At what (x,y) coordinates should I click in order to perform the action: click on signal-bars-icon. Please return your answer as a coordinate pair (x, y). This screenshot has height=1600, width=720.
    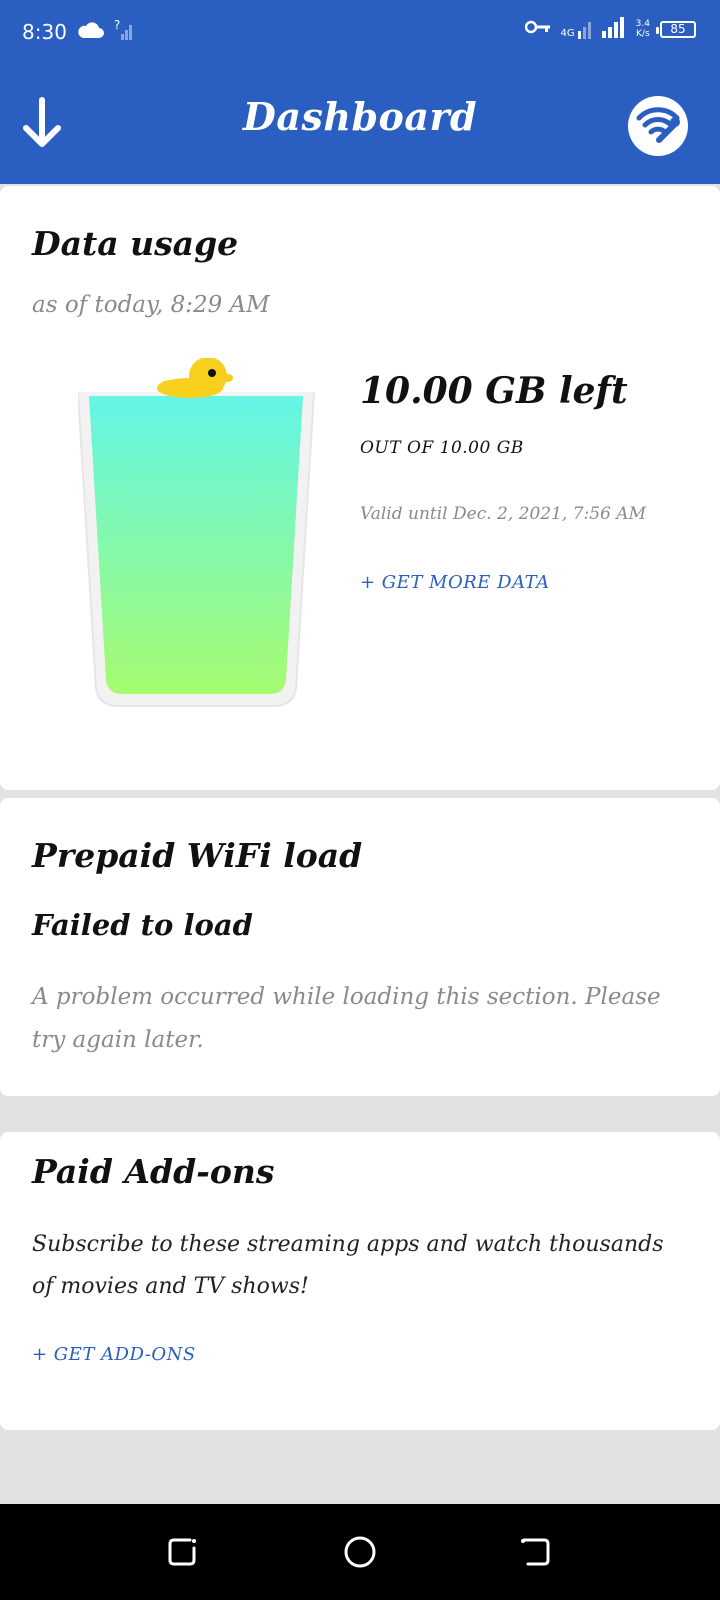
    Looking at the image, I should click on (613, 29).